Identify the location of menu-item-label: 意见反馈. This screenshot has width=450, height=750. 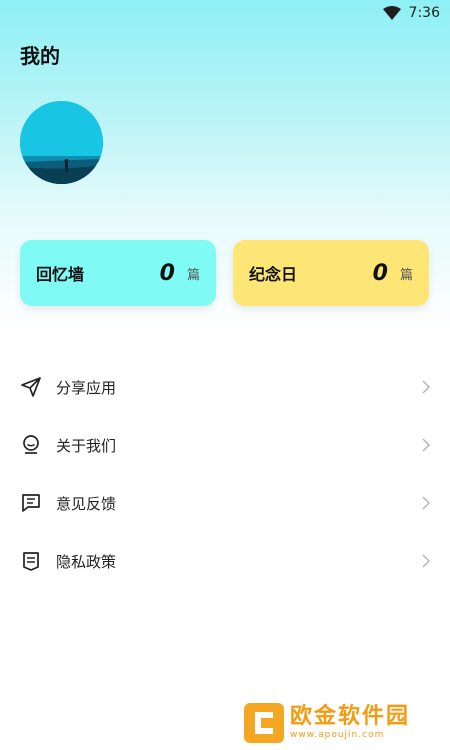
(86, 503).